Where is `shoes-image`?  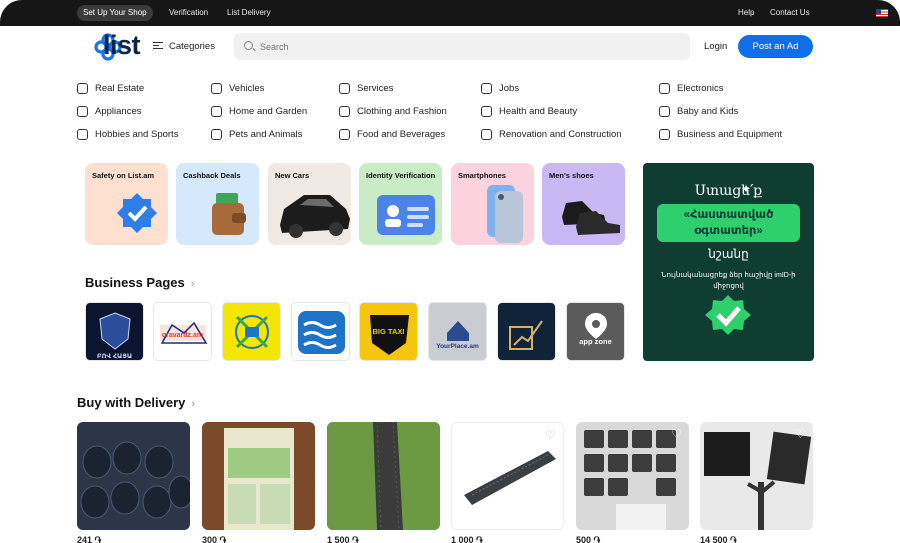
shoes-image is located at coordinates (591, 218).